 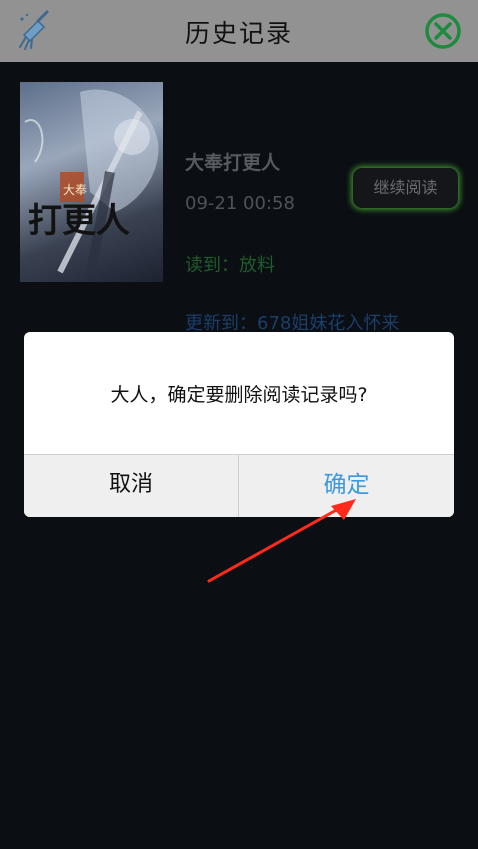 I want to click on annotation-arrow, so click(x=281, y=541).